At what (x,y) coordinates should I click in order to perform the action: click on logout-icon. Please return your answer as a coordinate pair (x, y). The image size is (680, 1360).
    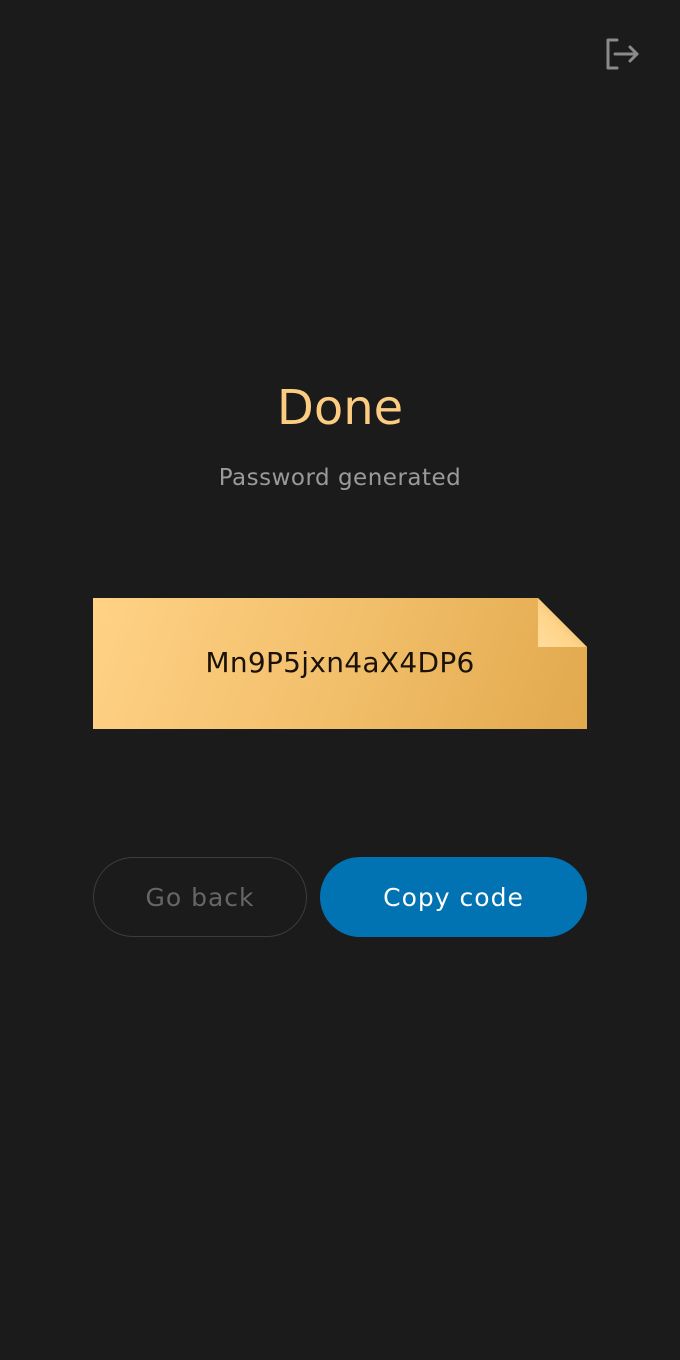
    Looking at the image, I should click on (622, 54).